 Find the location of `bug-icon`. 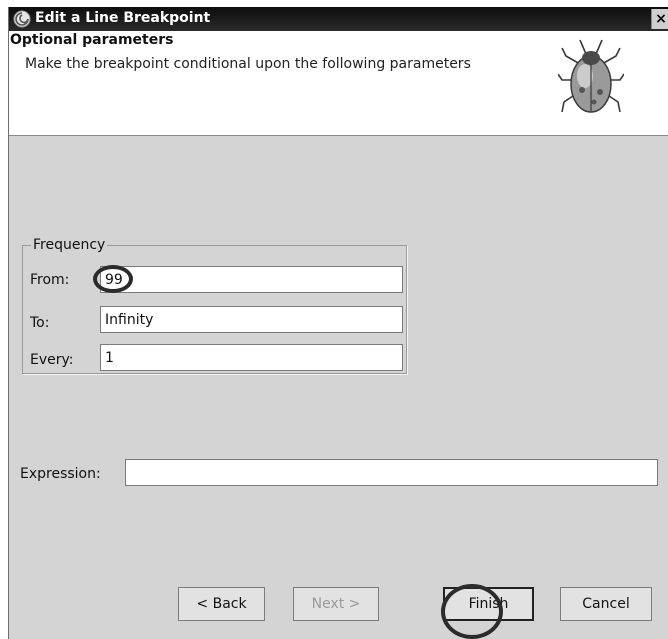

bug-icon is located at coordinates (591, 76).